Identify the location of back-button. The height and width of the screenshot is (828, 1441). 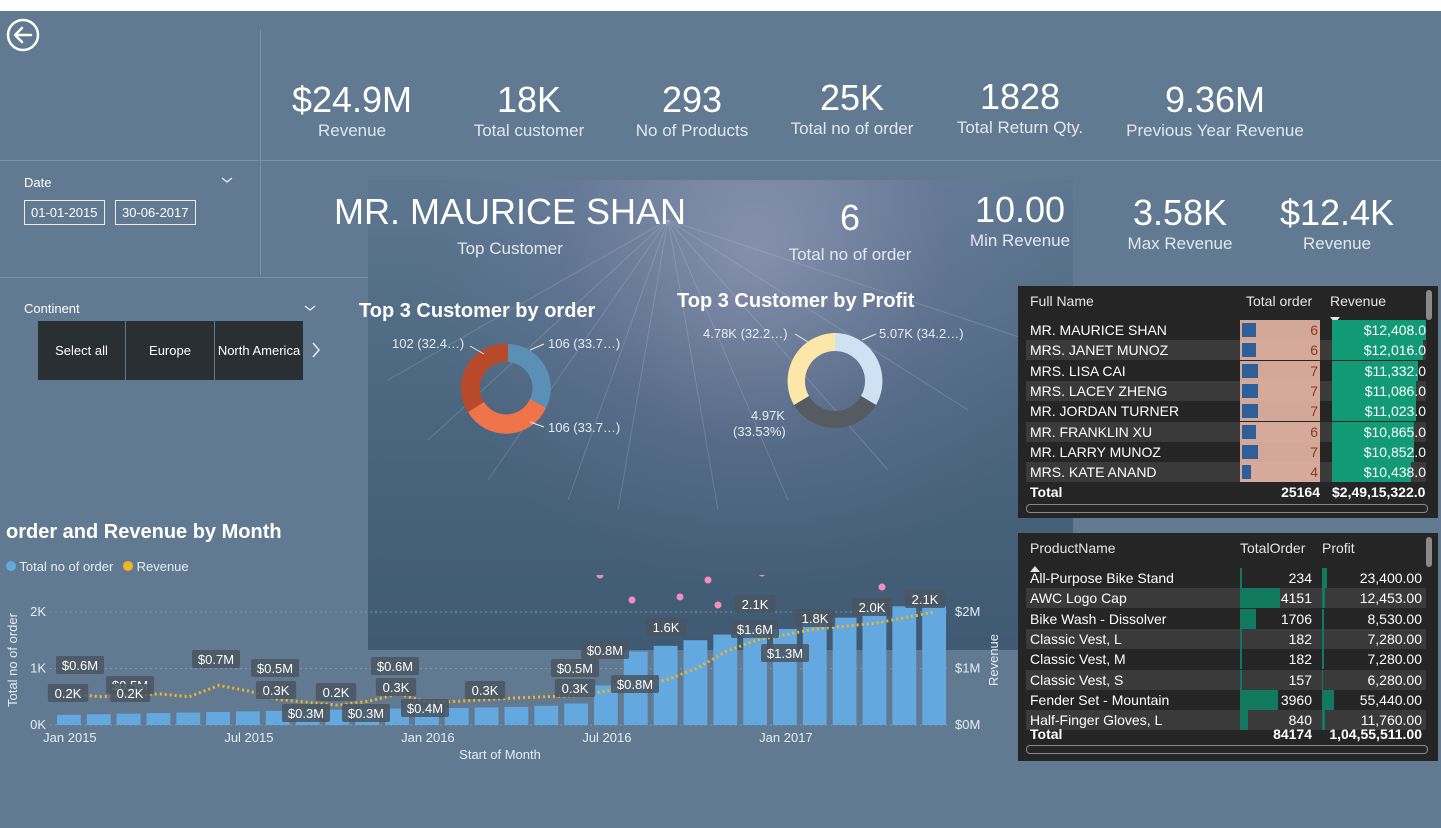
(23, 35).